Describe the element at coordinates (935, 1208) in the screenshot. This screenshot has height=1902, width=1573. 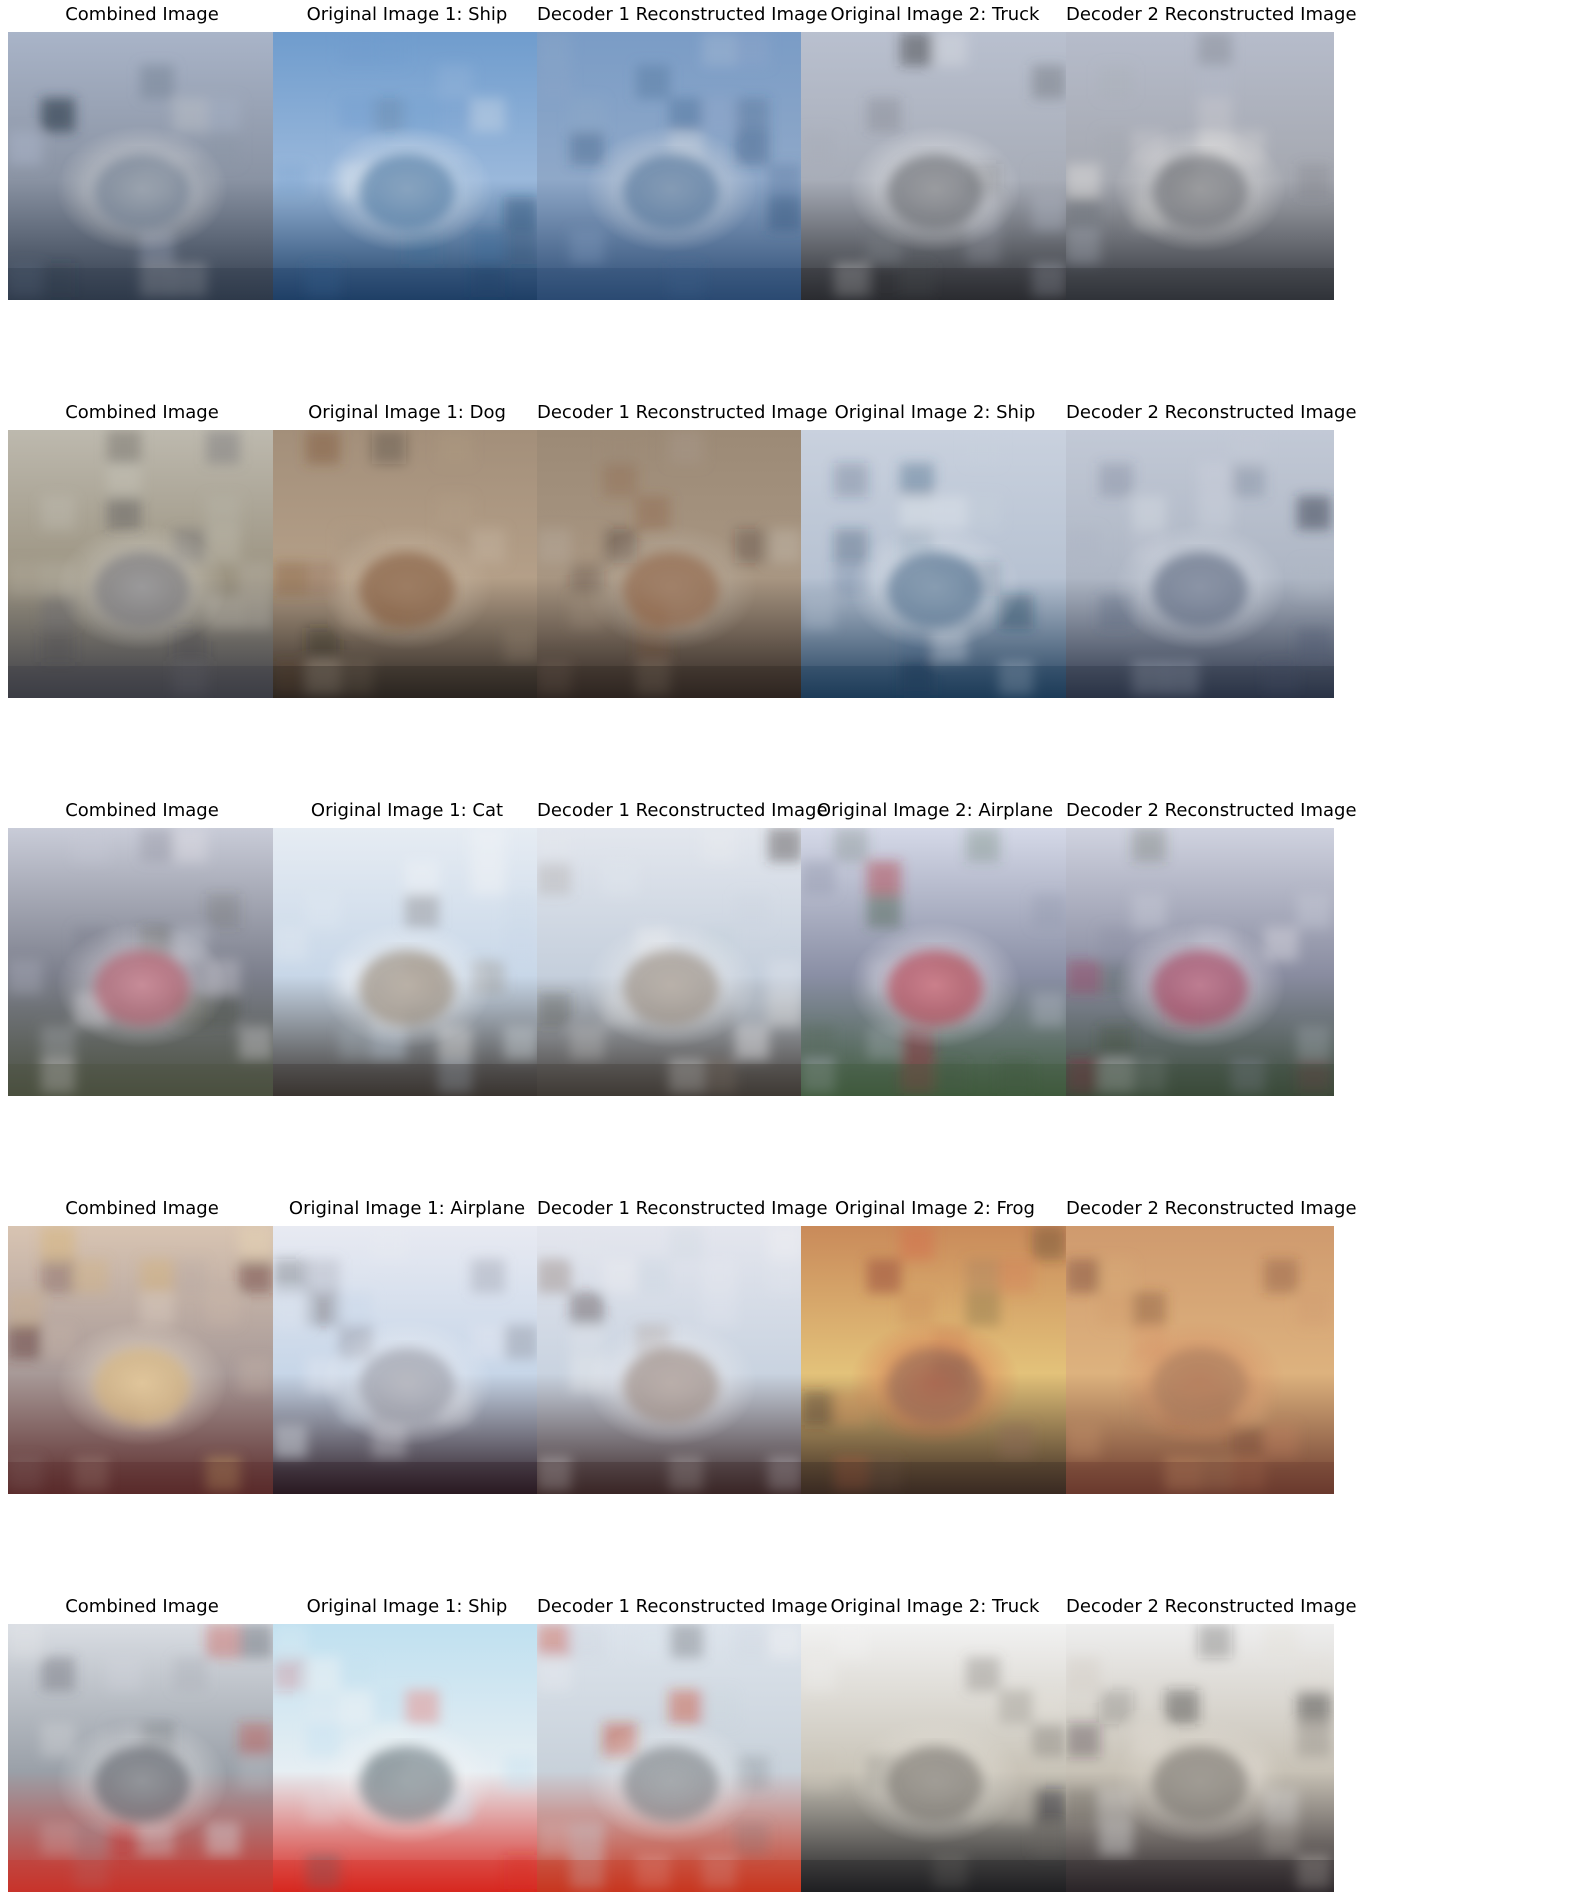
I see `image-title: Original Image 2: Frog` at that location.